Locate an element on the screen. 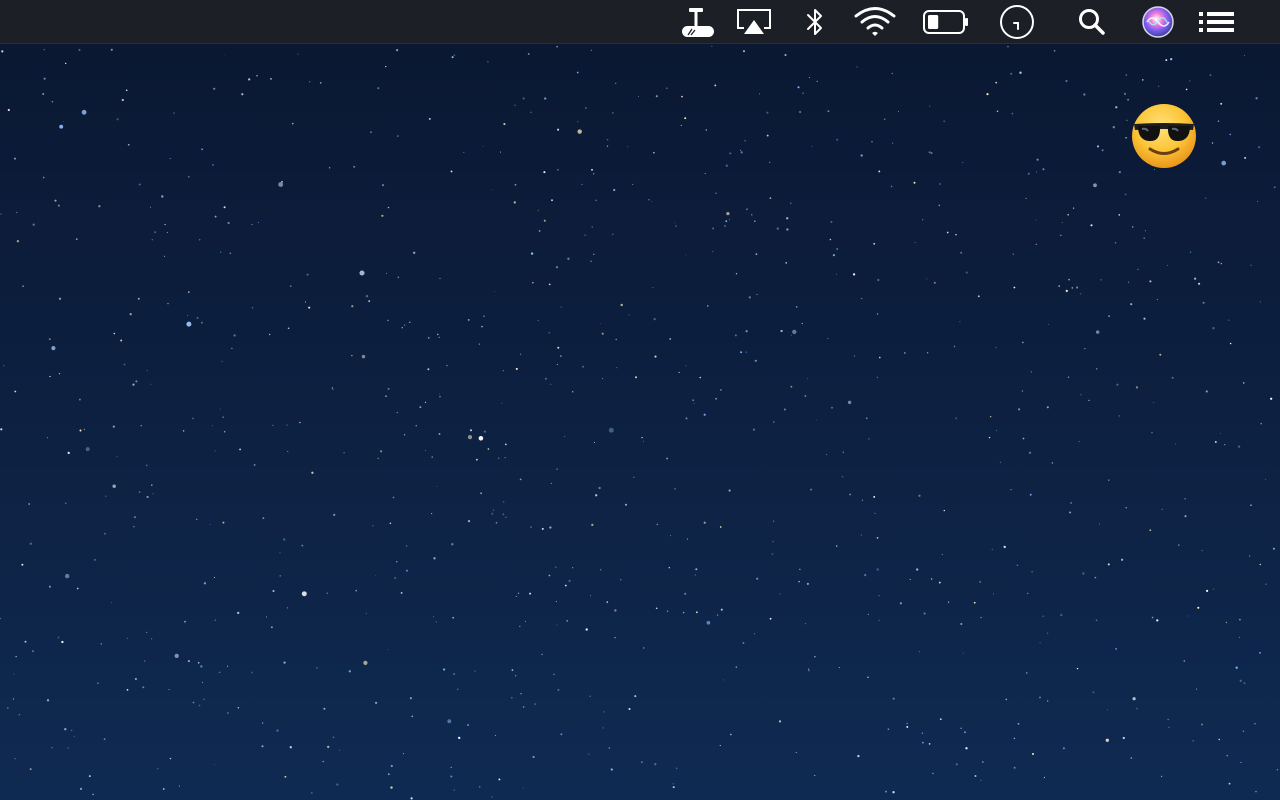 This screenshot has height=800, width=1280. airplay-status-item is located at coordinates (754, 22).